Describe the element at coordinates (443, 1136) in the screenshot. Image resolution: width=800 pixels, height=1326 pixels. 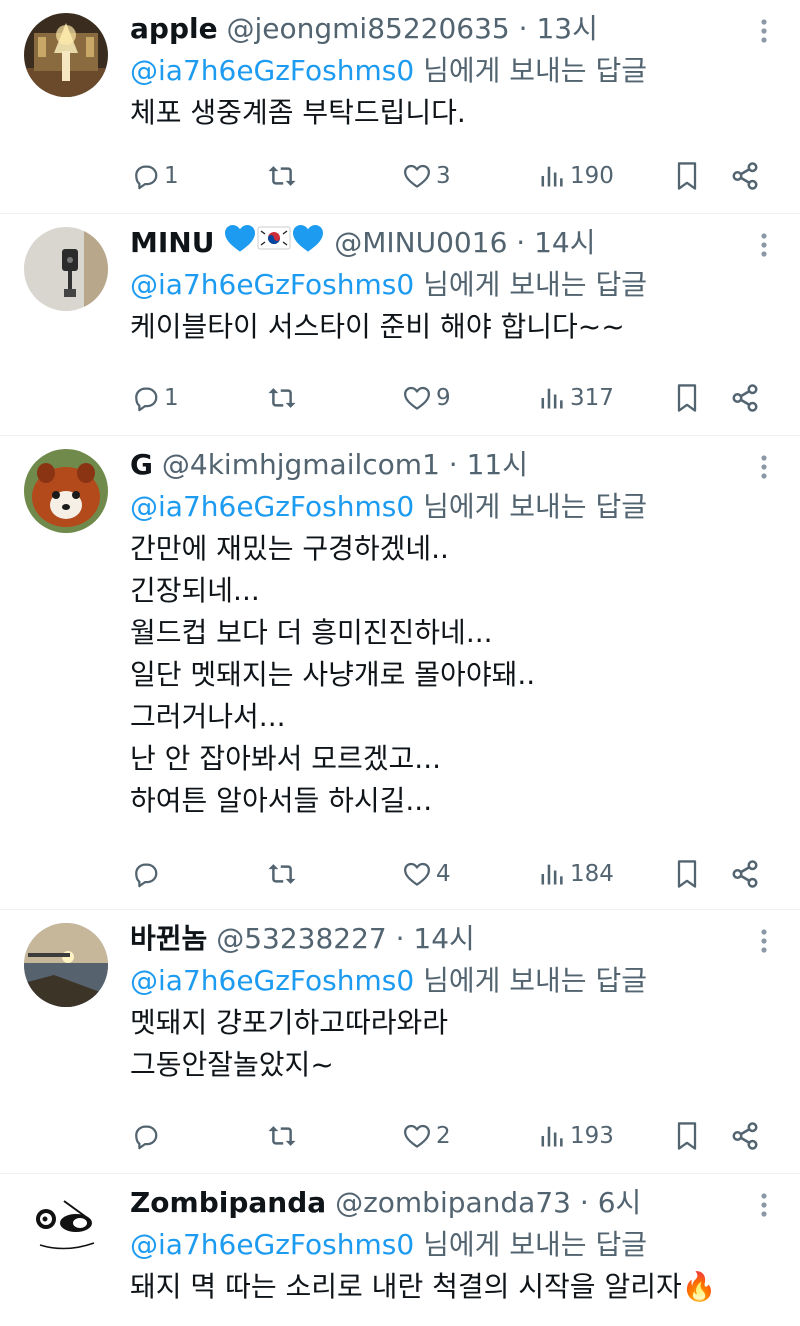
I see `like-count: 2` at that location.